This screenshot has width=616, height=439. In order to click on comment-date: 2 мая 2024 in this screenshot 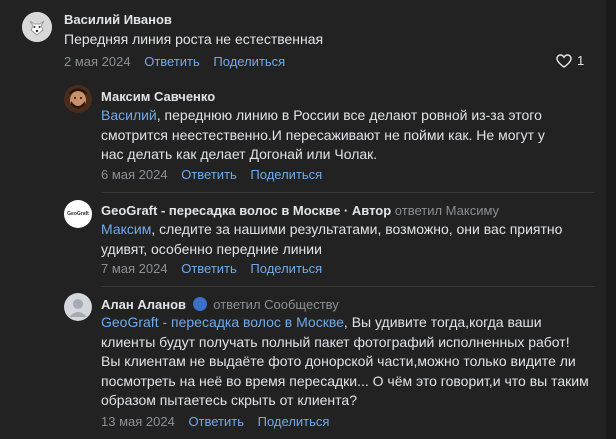, I will do `click(97, 61)`.